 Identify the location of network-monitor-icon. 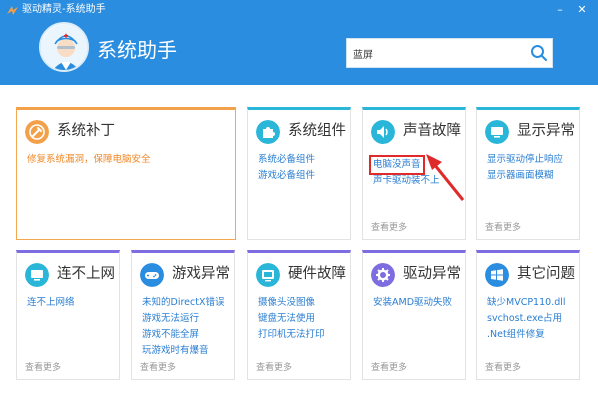
(37, 275).